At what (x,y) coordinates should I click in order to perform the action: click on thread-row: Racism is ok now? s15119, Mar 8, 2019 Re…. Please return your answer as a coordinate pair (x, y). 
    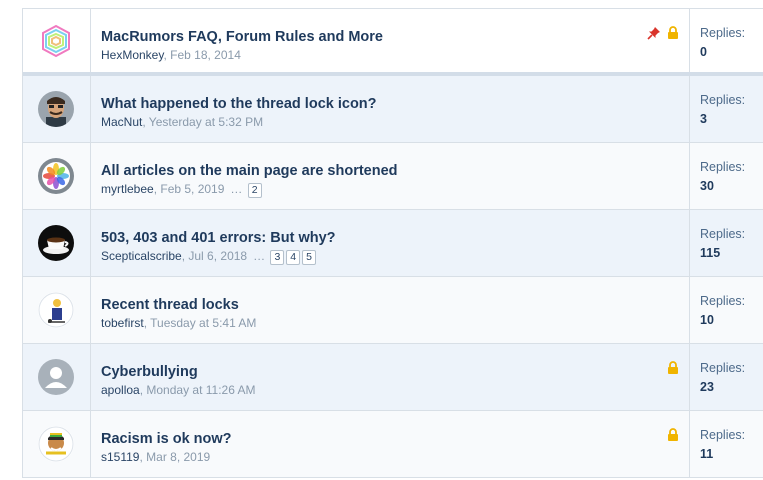
    Looking at the image, I should click on (393, 444).